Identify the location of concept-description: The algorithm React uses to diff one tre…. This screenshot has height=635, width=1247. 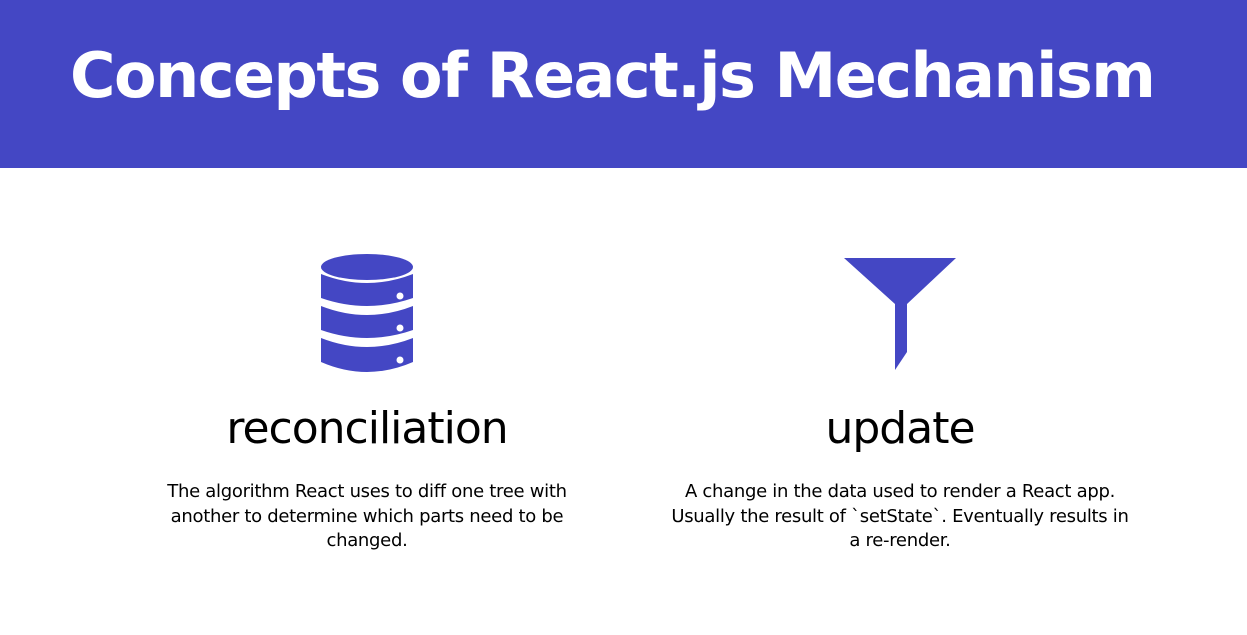
(367, 516).